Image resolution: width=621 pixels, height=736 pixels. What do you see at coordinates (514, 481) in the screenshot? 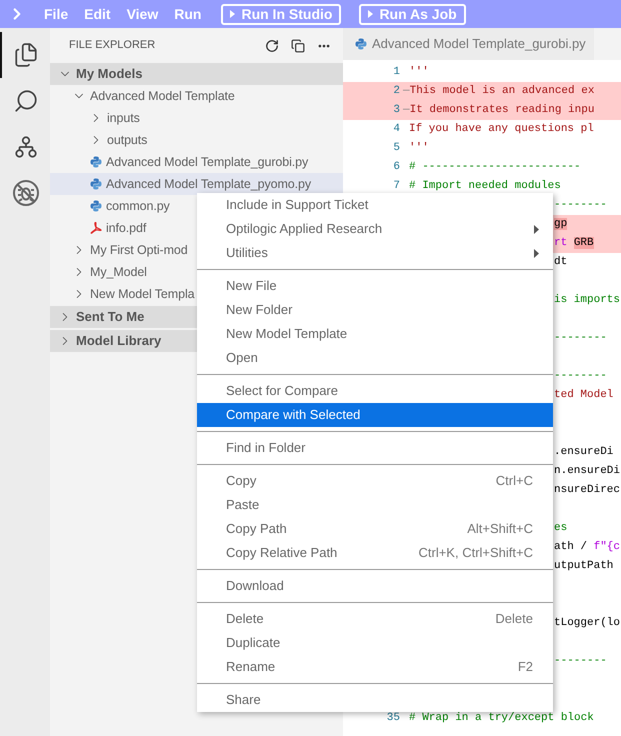
I see `shortcut: Ctrl+C` at bounding box center [514, 481].